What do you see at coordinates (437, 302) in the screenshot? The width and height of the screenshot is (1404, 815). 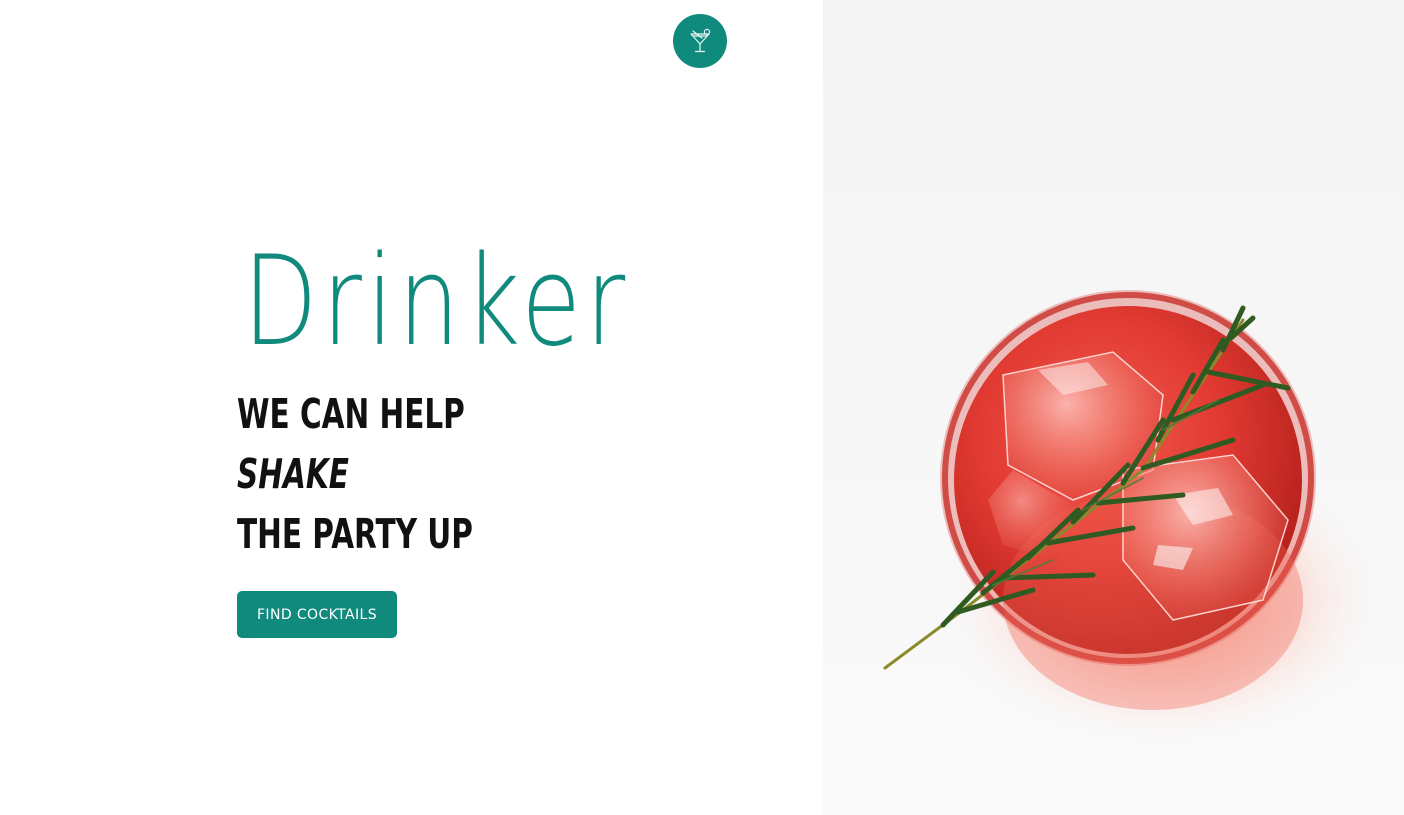 I see `brand-wordmark: Drinker` at bounding box center [437, 302].